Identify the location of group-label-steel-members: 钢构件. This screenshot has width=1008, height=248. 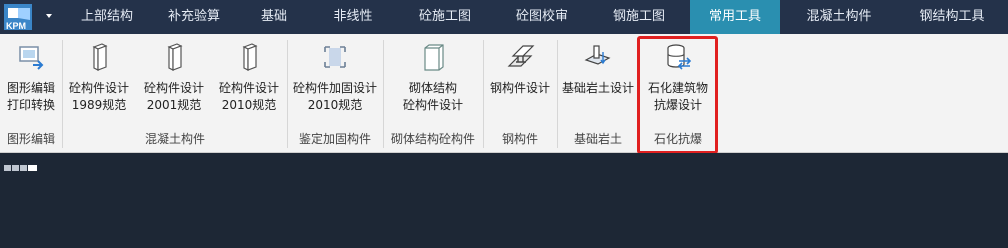
(519, 139).